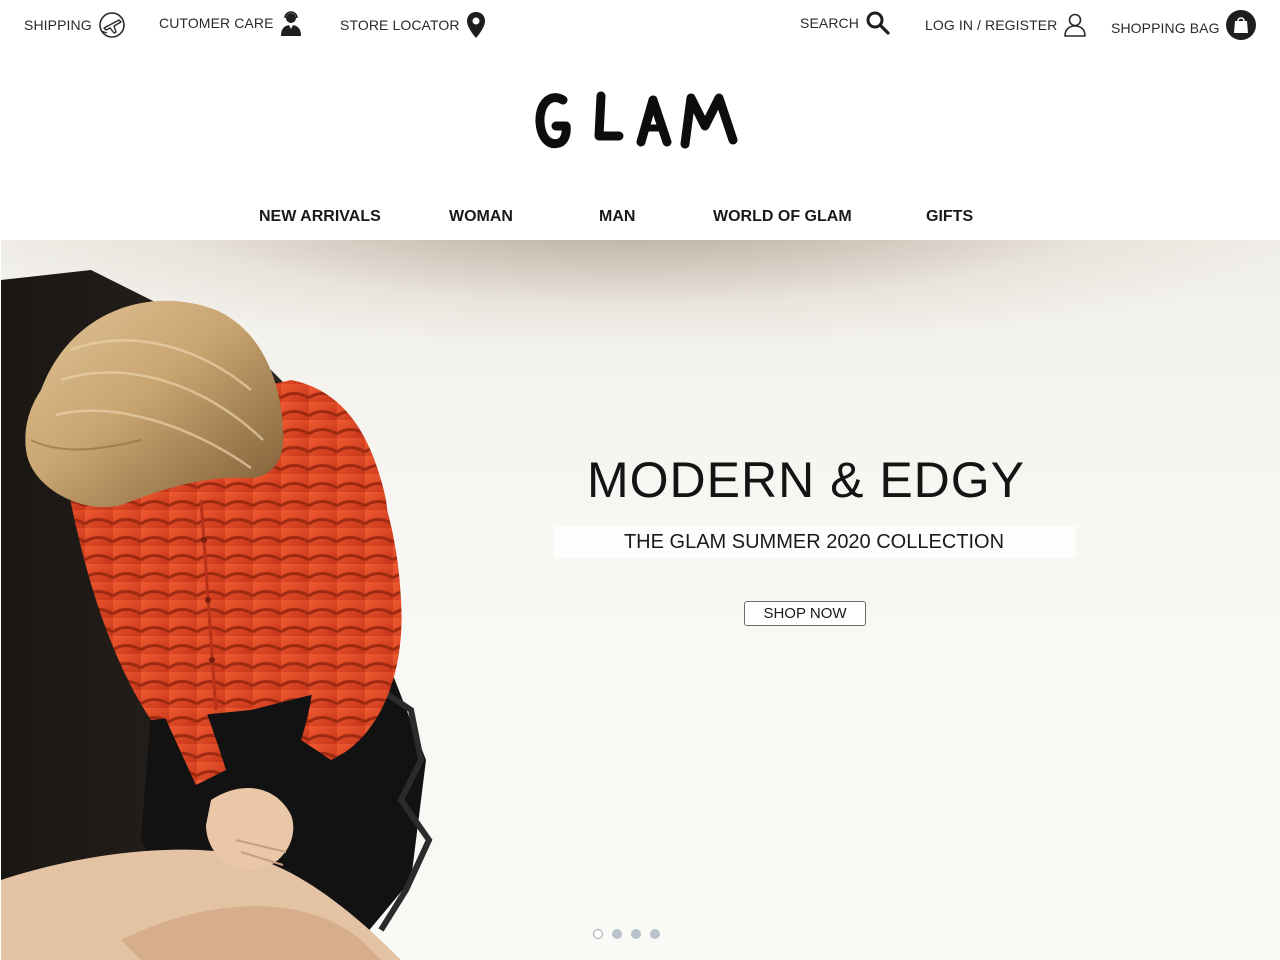 The height and width of the screenshot is (960, 1280). I want to click on brand-logo, so click(640, 122).